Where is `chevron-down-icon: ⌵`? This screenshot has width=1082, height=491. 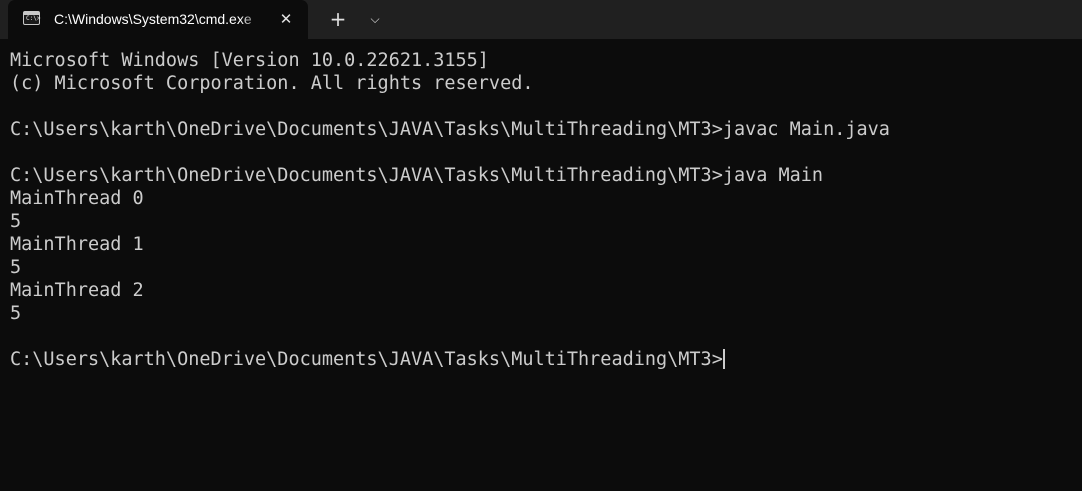 chevron-down-icon: ⌵ is located at coordinates (375, 19).